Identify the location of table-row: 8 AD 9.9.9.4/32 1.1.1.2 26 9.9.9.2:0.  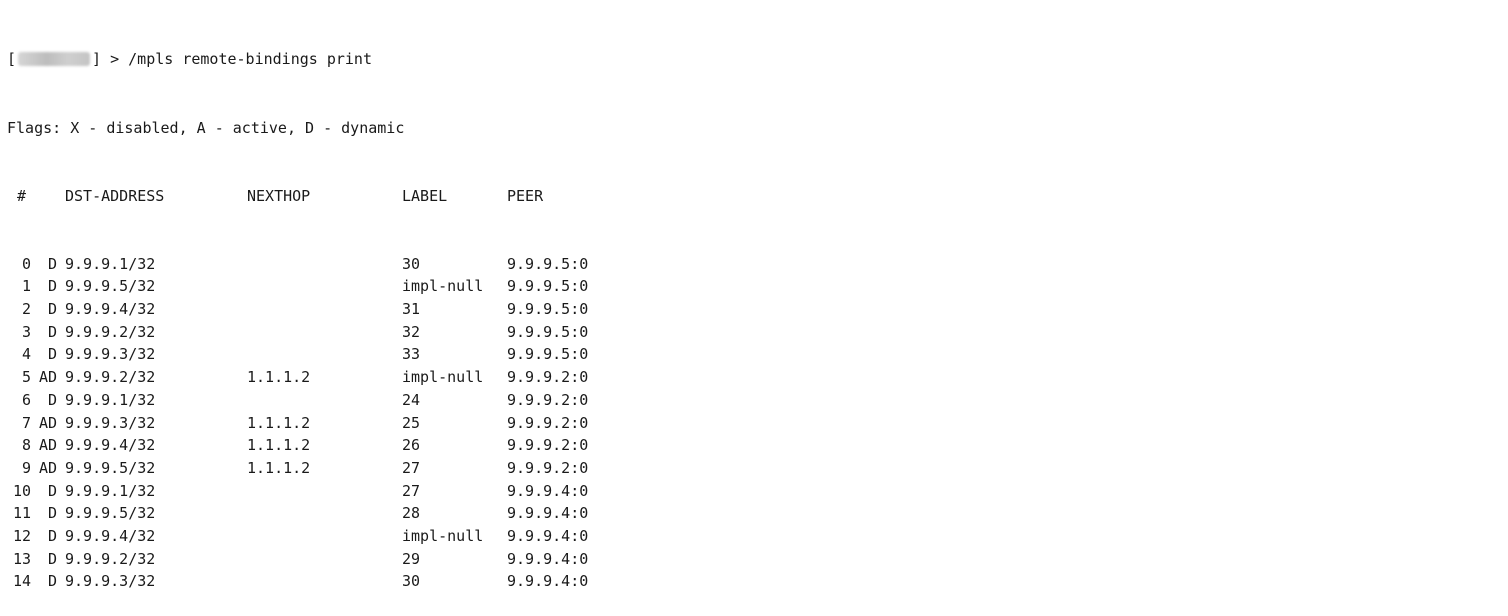
(752, 445).